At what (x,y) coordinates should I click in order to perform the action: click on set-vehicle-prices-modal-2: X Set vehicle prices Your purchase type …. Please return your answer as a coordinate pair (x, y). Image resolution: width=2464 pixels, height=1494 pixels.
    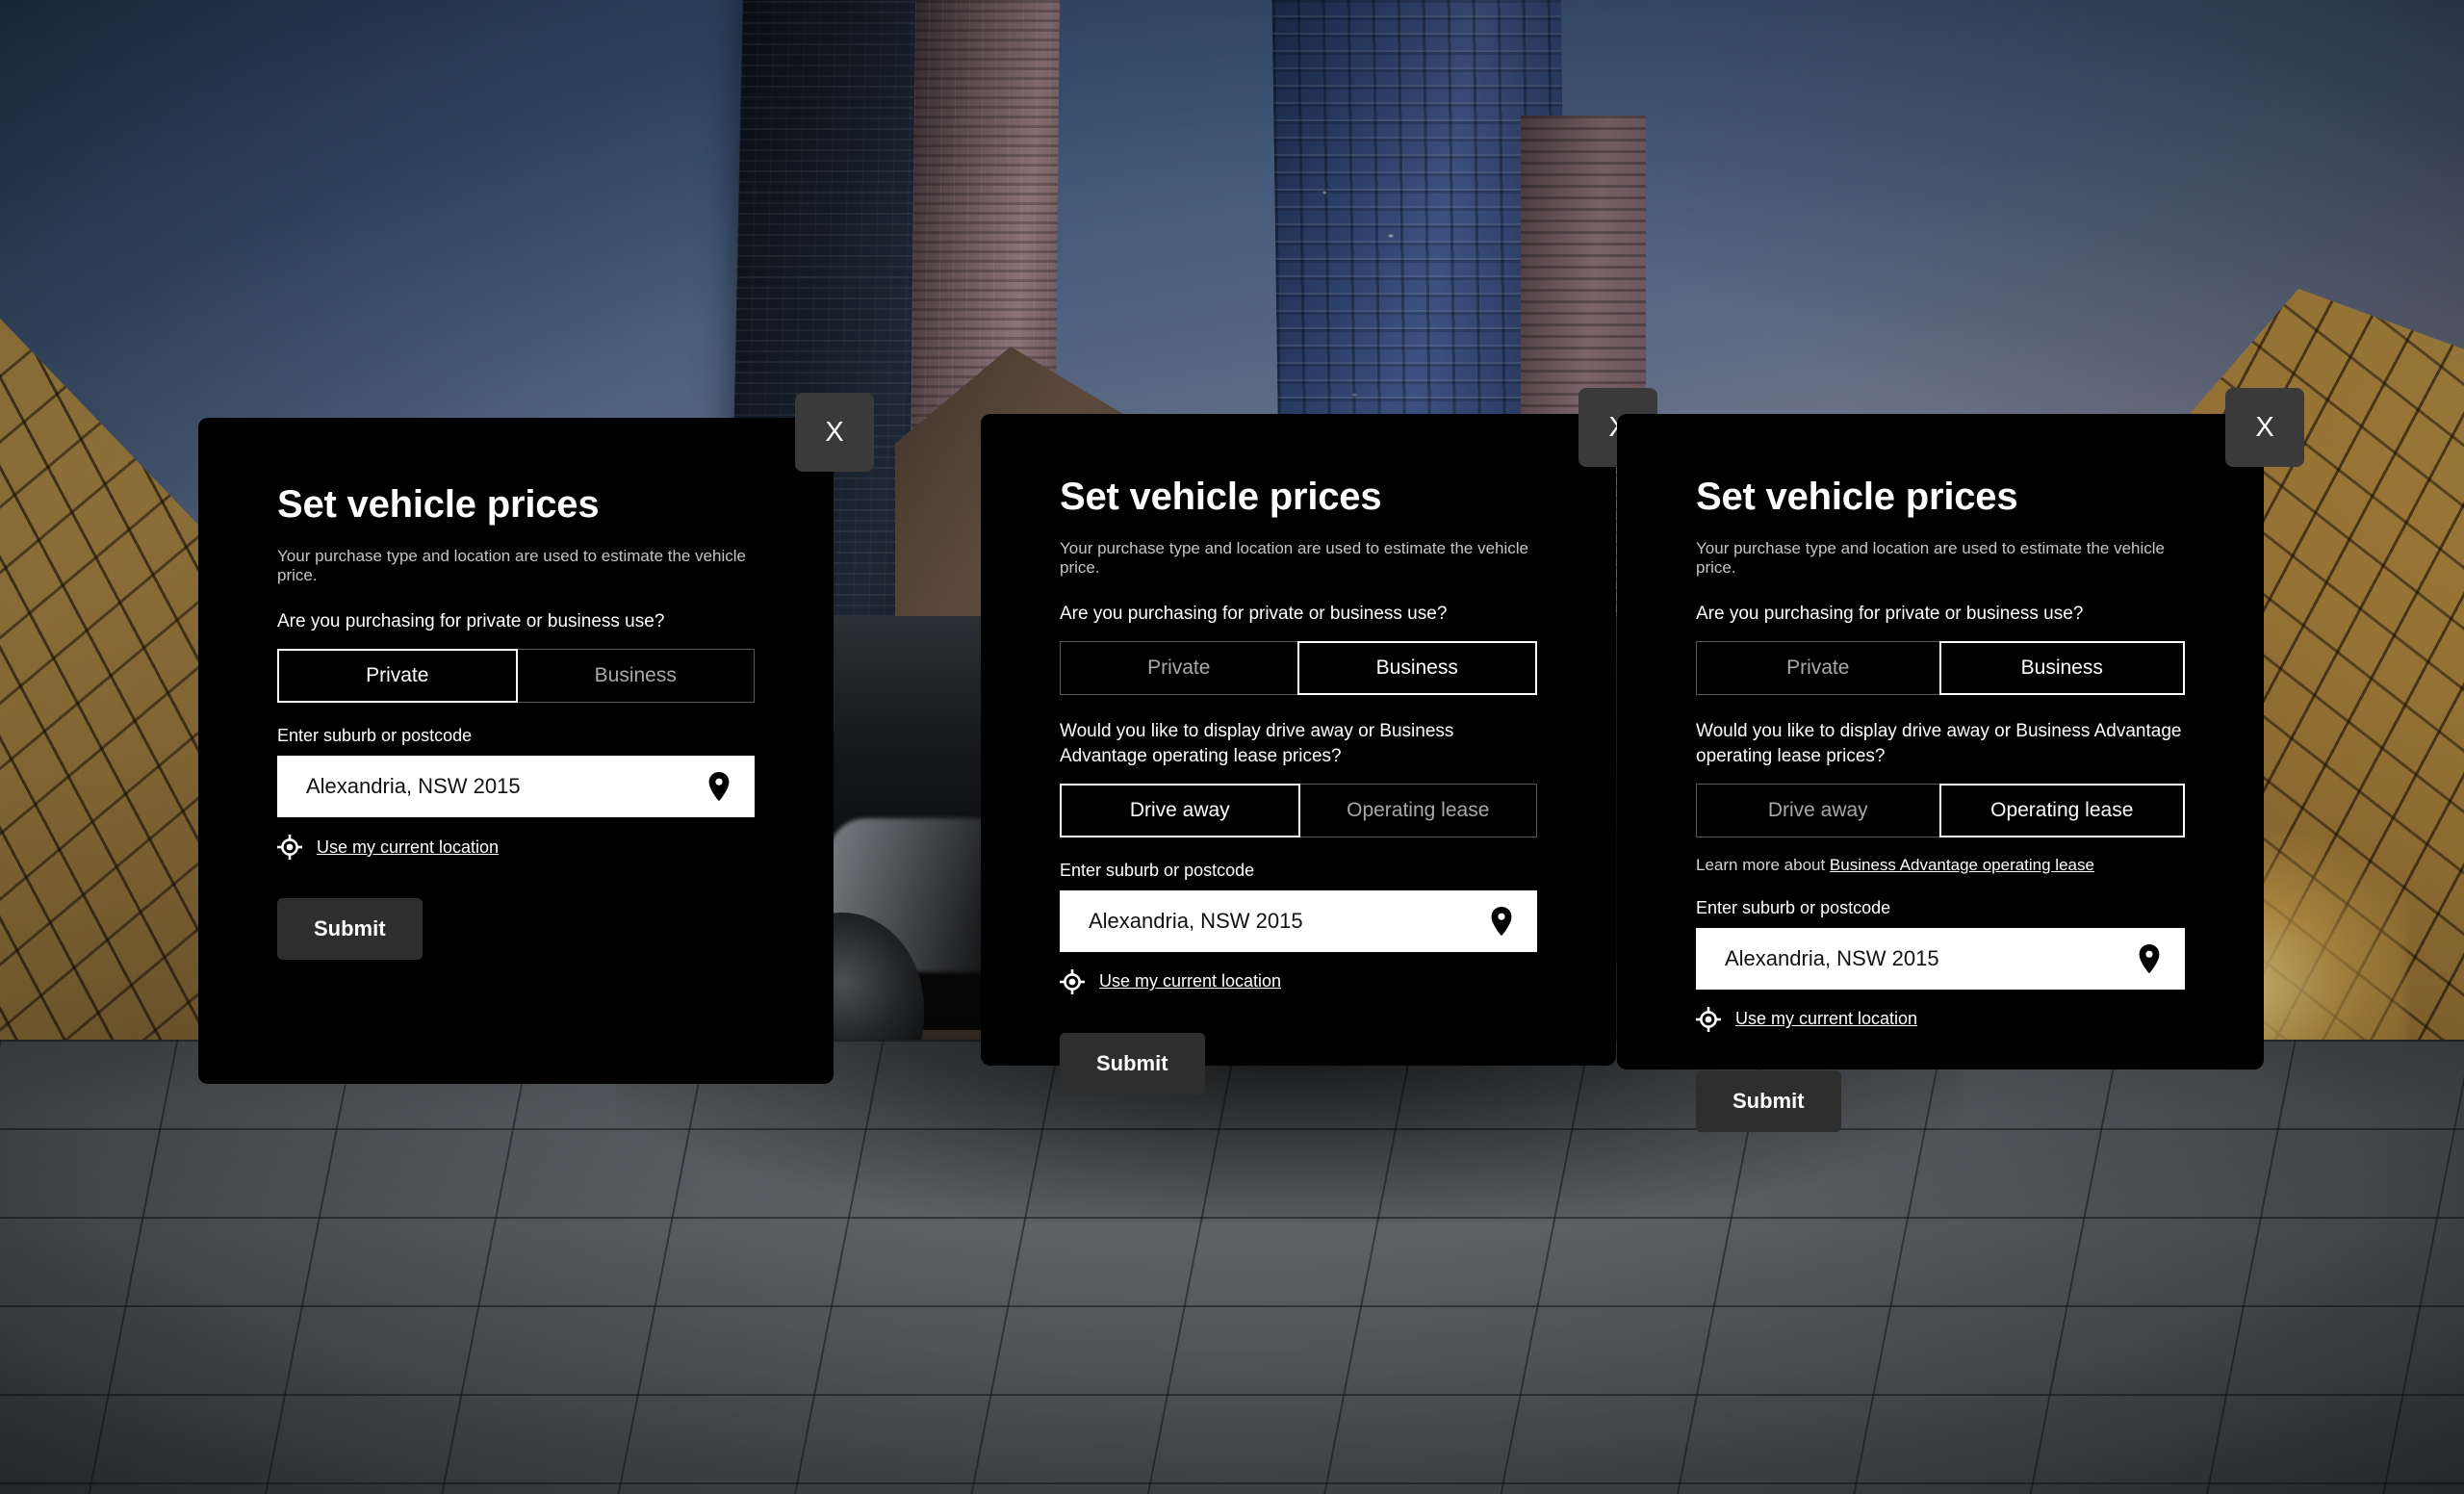
    Looking at the image, I should click on (1319, 741).